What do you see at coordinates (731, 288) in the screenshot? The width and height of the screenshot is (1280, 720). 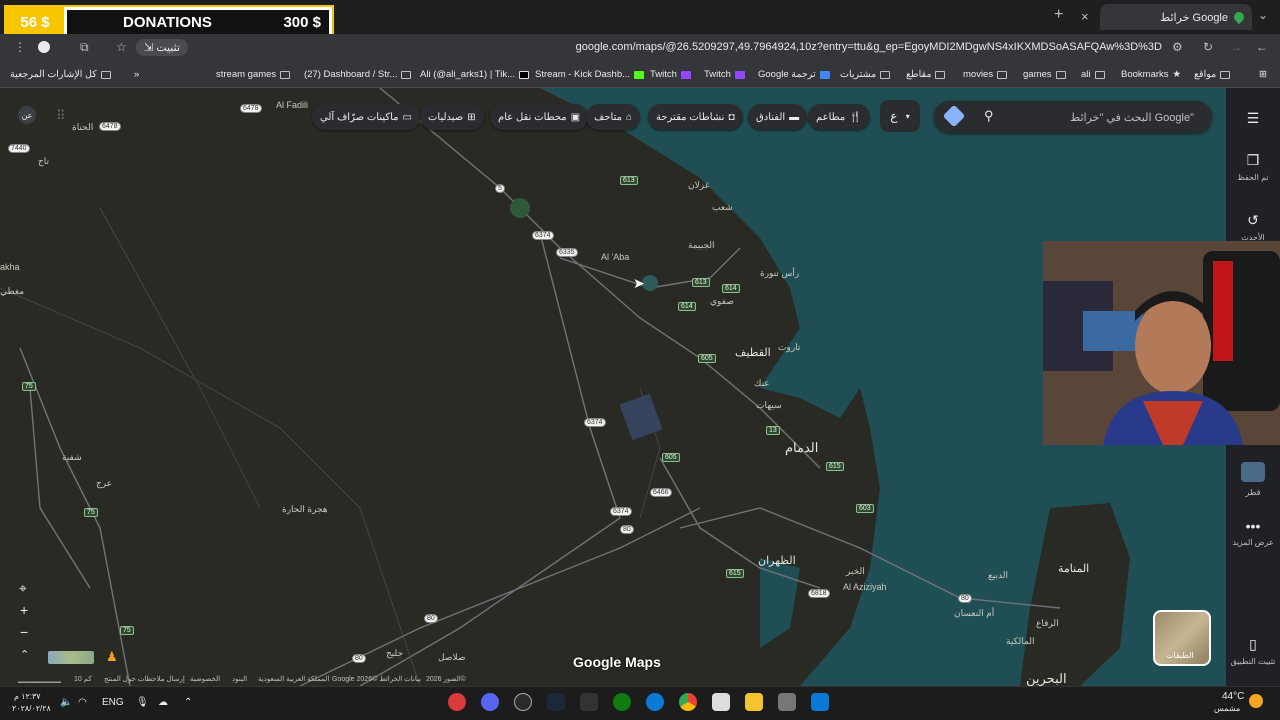 I see `road-shield: 614` at bounding box center [731, 288].